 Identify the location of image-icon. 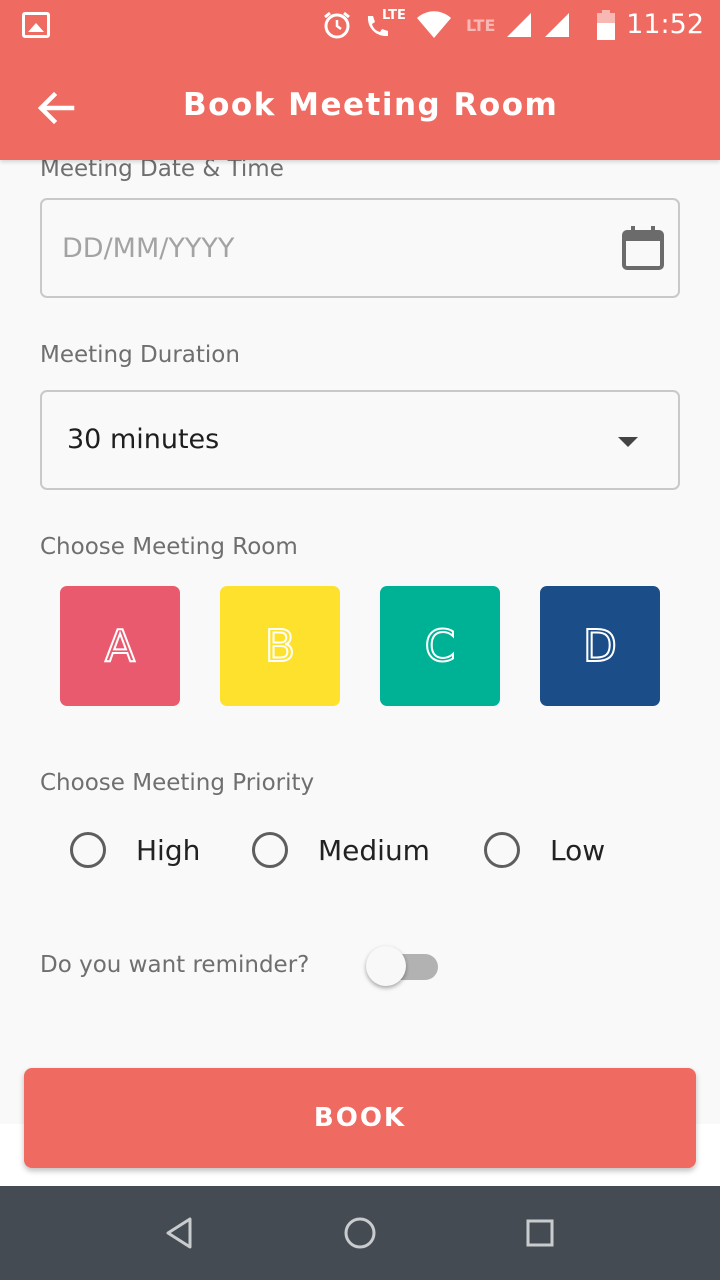
(36, 25).